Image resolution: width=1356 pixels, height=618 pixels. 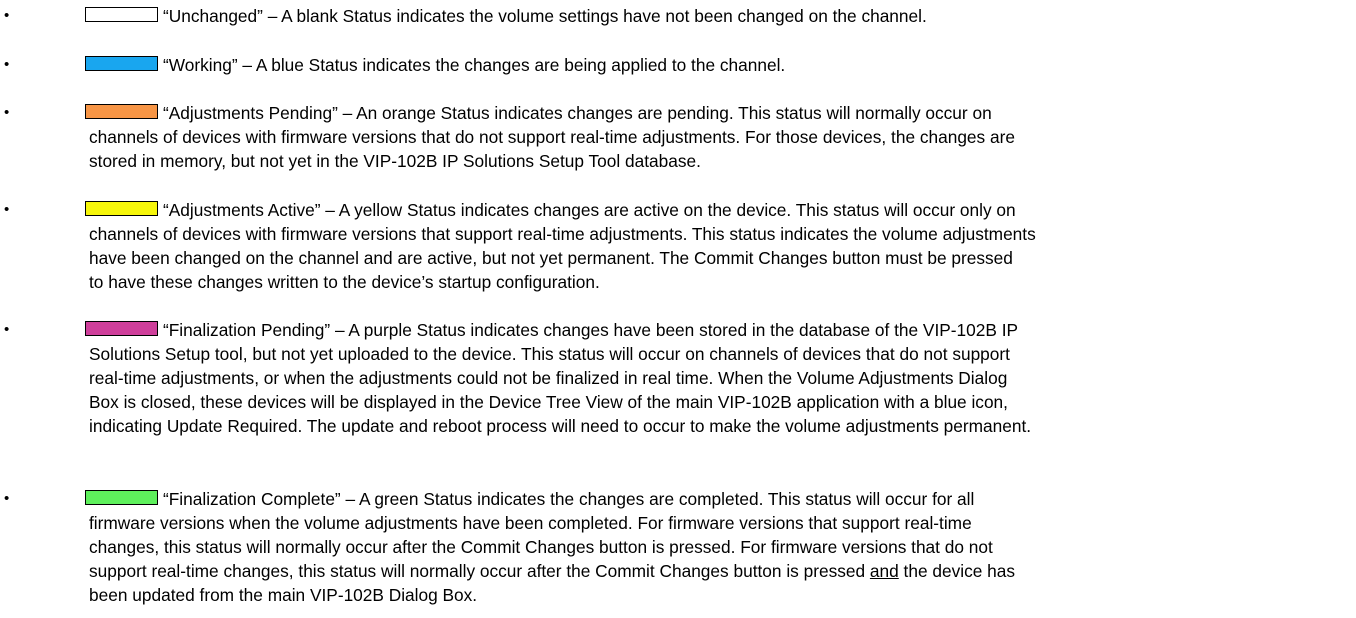 What do you see at coordinates (956, 571) in the screenshot?
I see `item-text-segment: the device has` at bounding box center [956, 571].